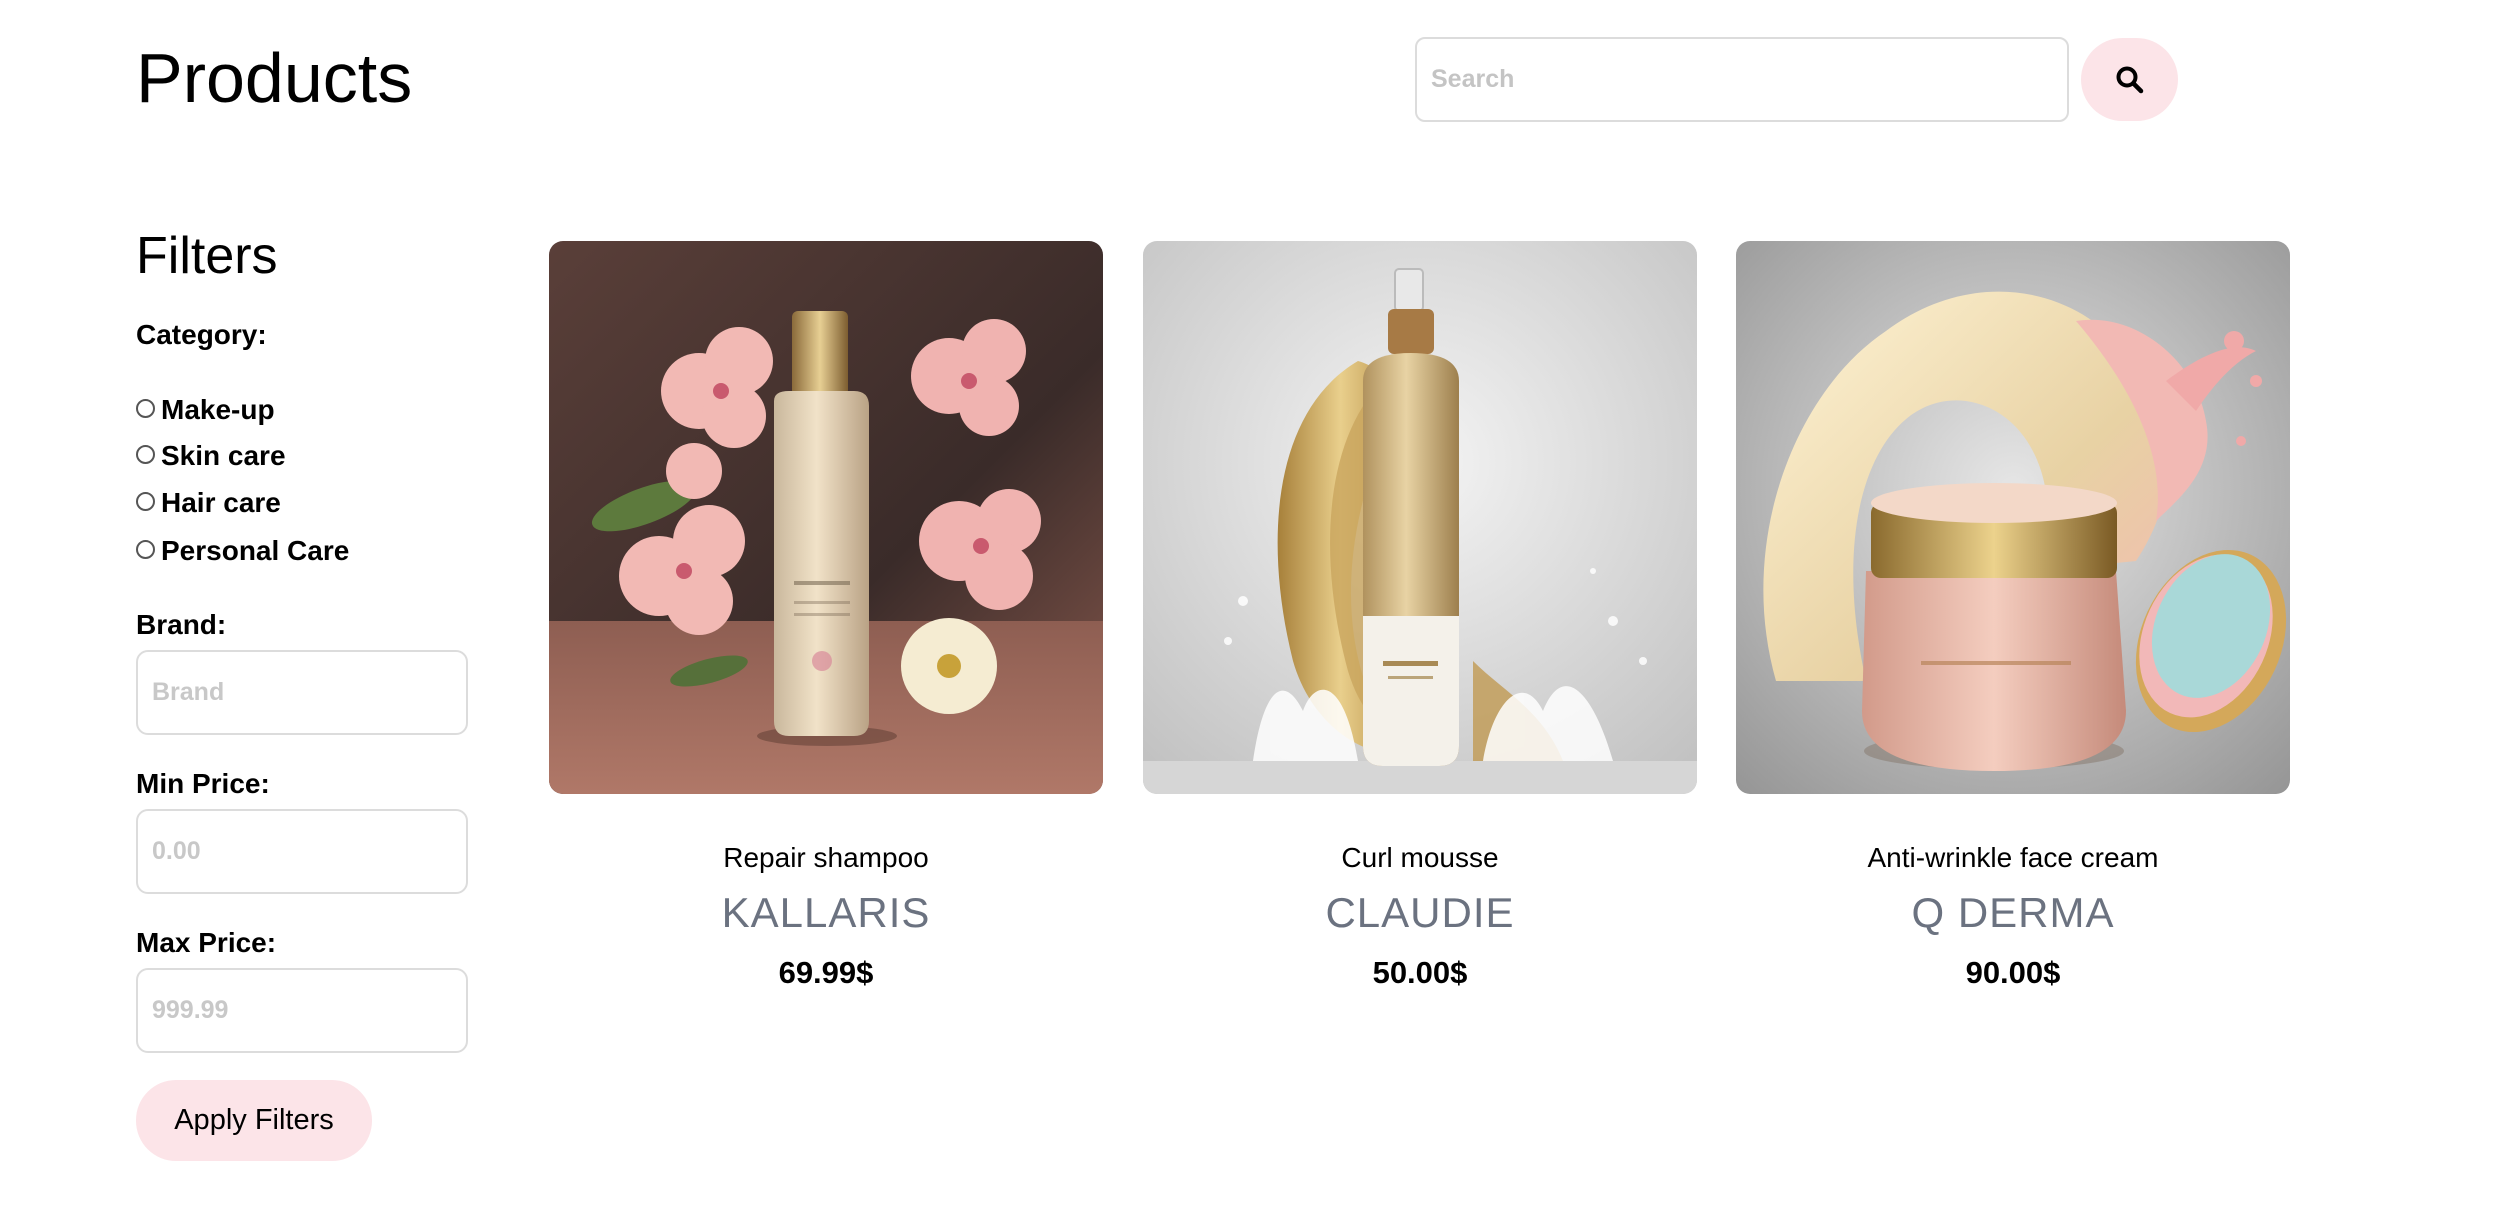 The height and width of the screenshot is (1208, 2502). I want to click on product-brand: CLAUDIE, so click(1420, 912).